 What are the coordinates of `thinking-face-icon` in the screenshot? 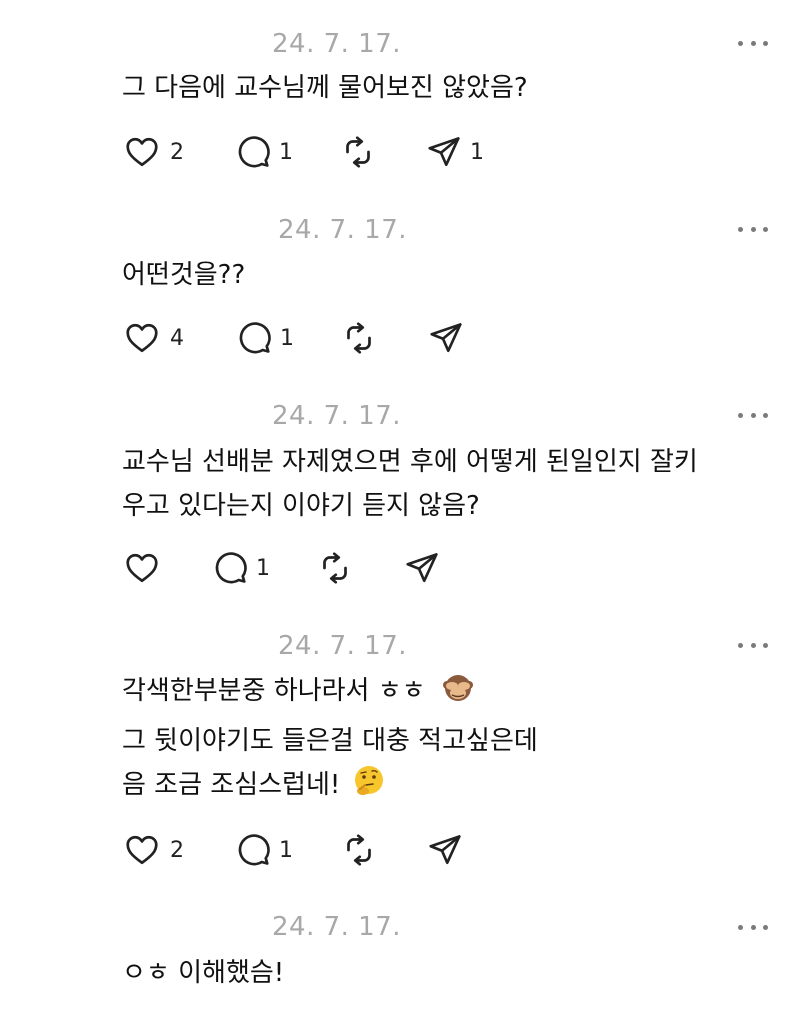 It's located at (369, 788).